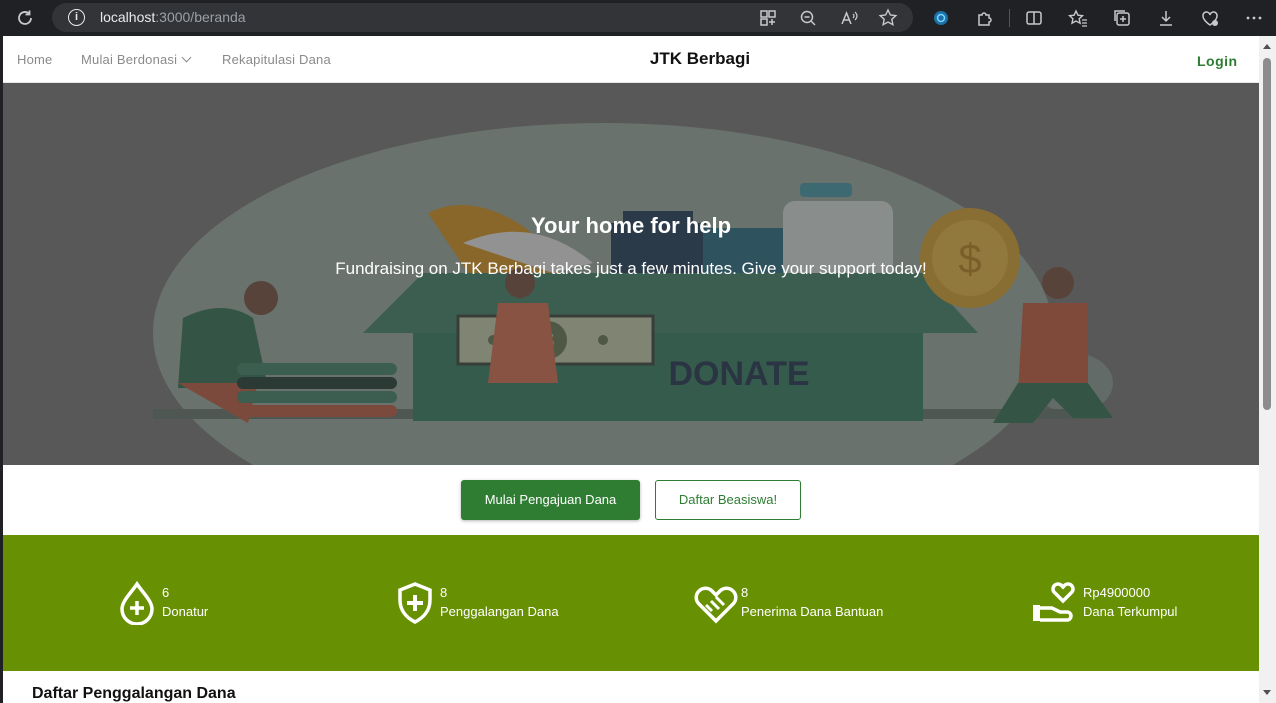 This screenshot has width=1276, height=703. I want to click on extension-copilot-icon, so click(941, 18).